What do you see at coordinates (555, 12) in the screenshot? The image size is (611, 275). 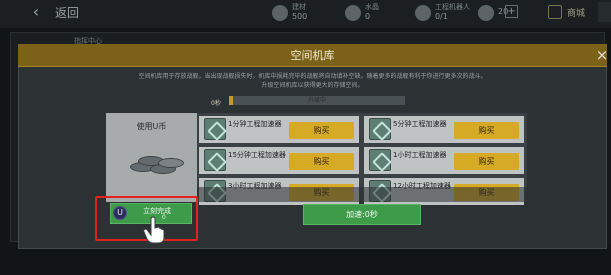 I see `shop-icon` at bounding box center [555, 12].